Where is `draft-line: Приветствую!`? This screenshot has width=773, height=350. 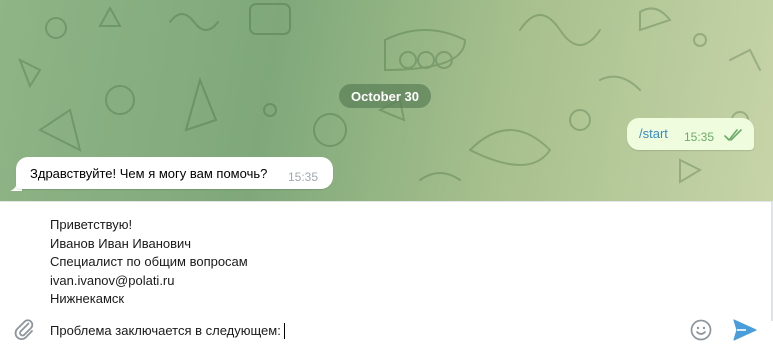 draft-line: Приветствую! is located at coordinates (149, 225).